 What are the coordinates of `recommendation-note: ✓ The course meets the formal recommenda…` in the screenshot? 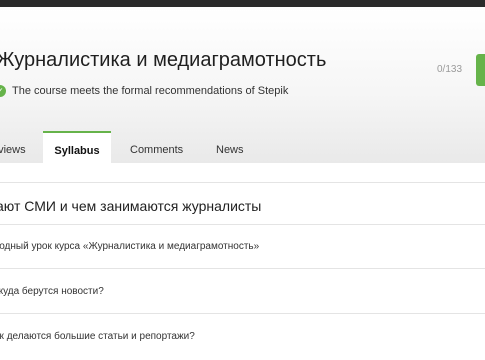 It's located at (144, 91).